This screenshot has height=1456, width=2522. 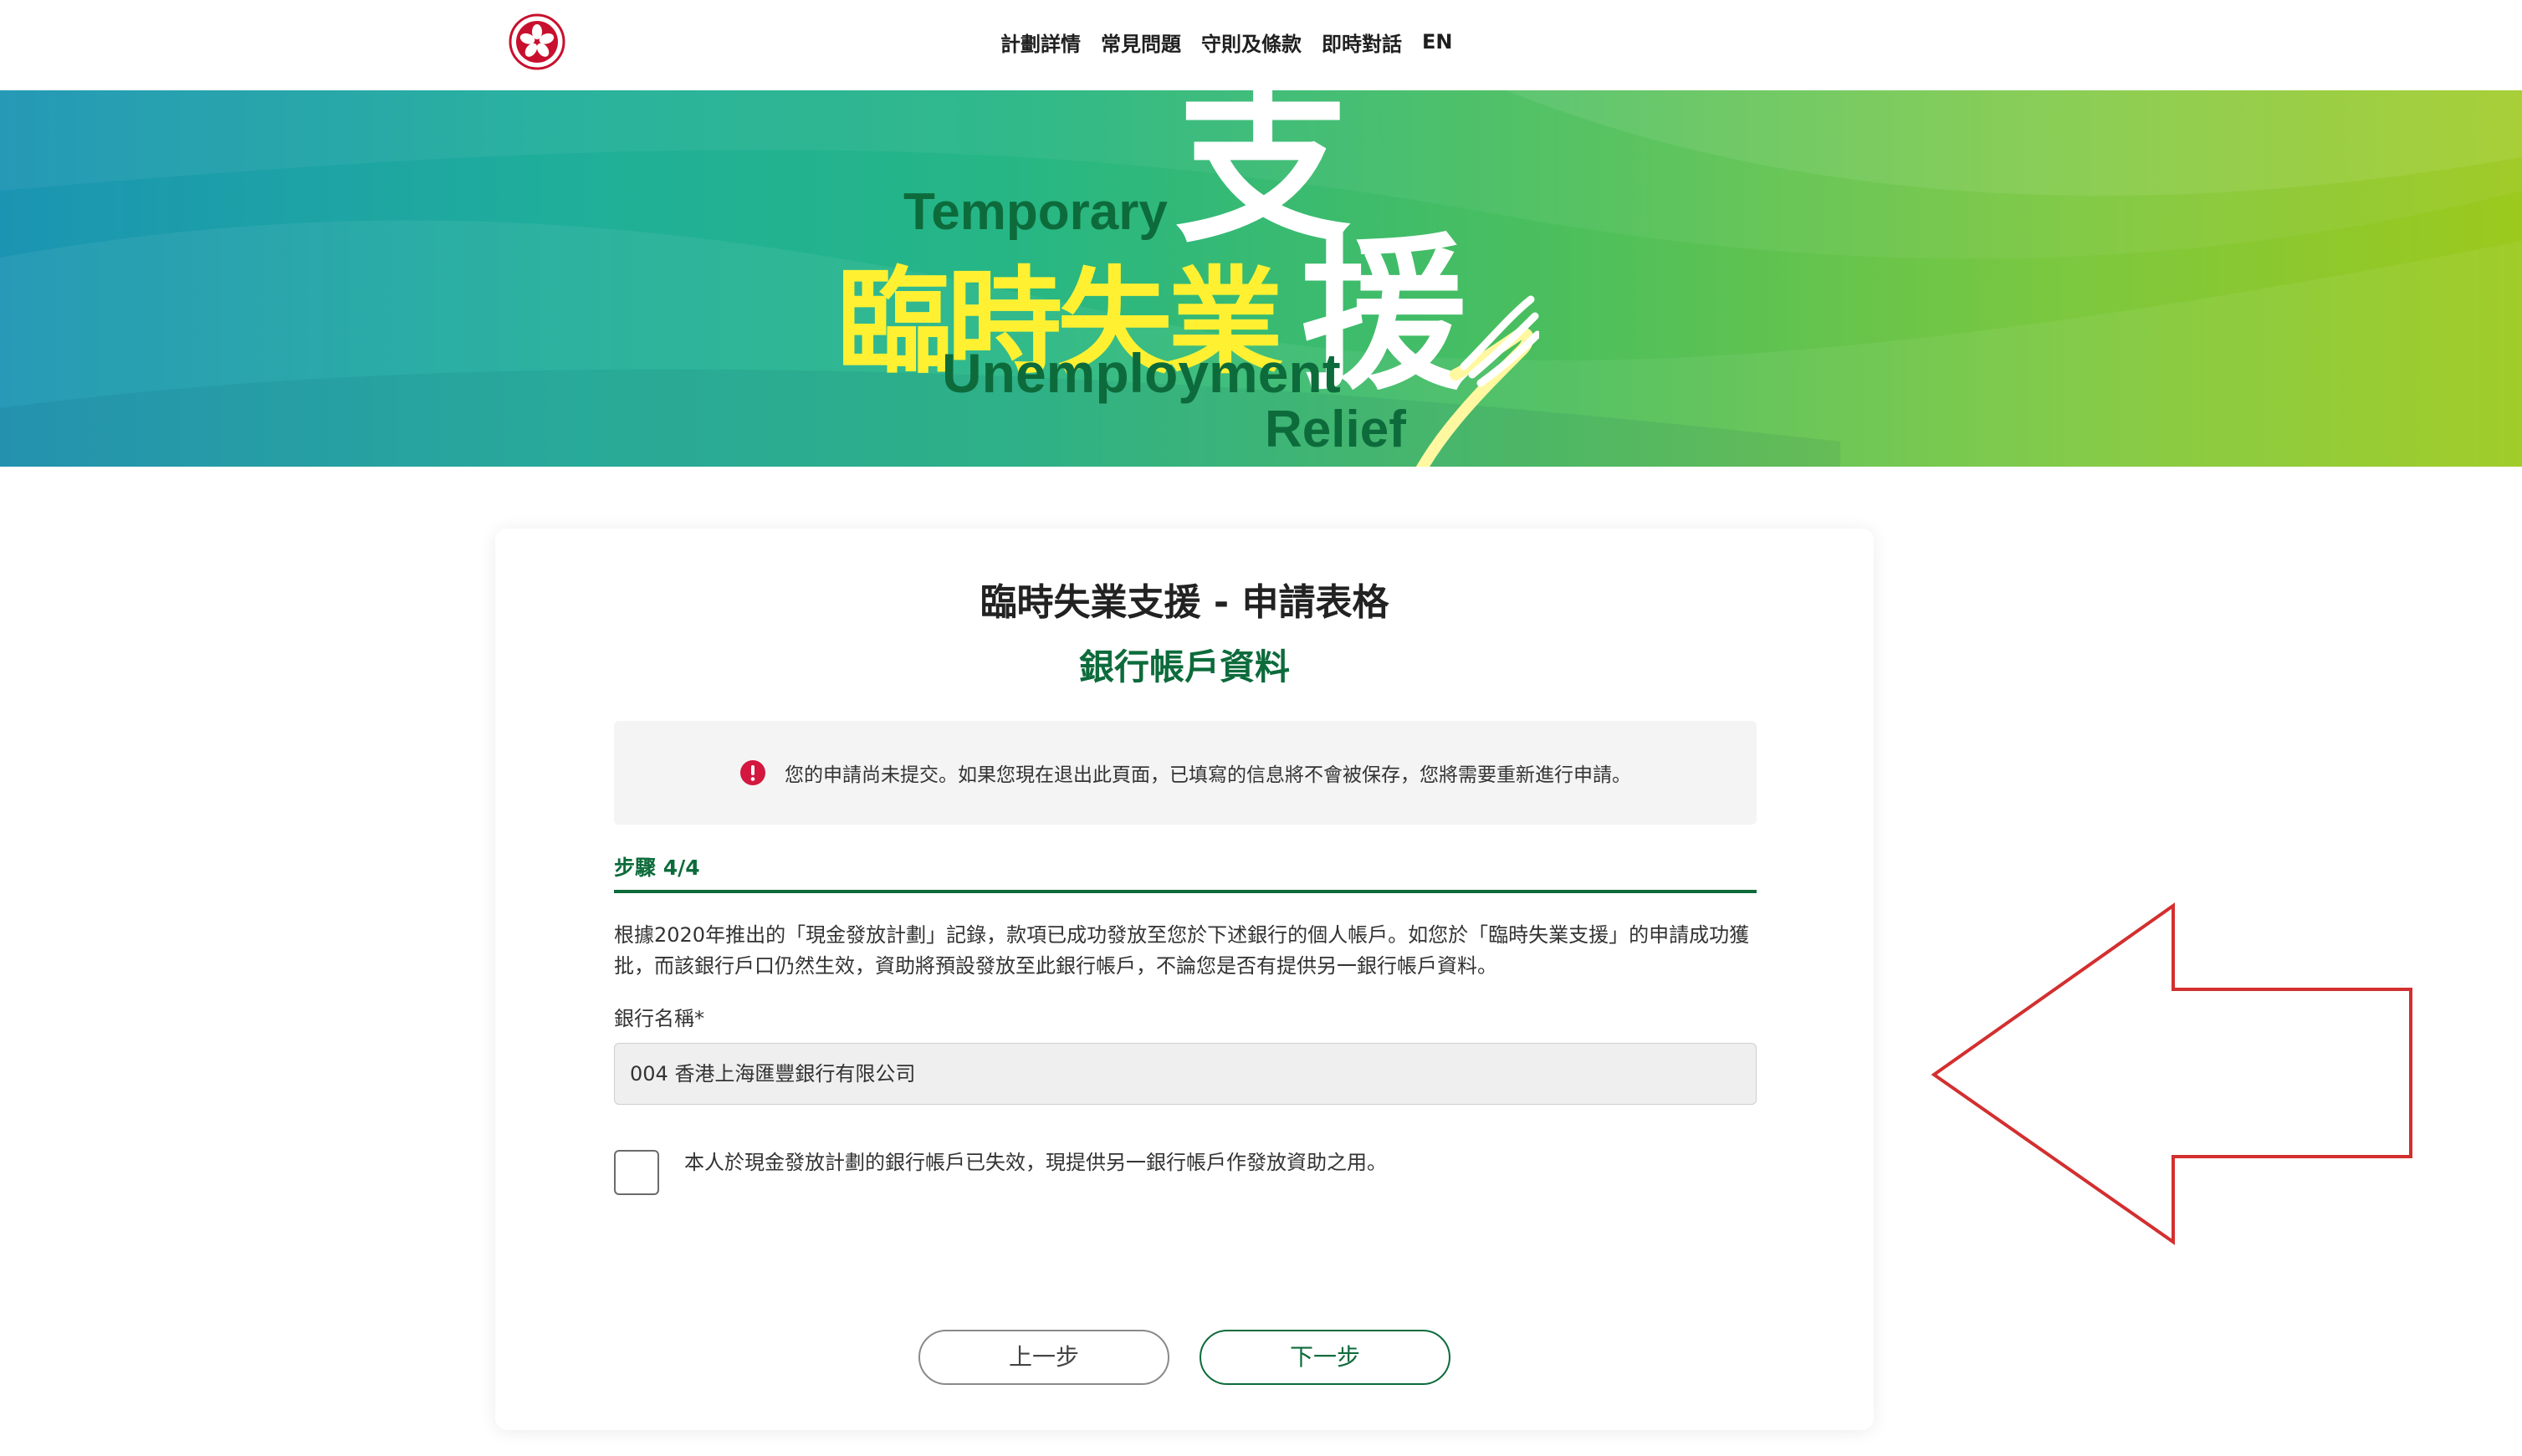 I want to click on nav-link-terms: 守則及條款, so click(x=1251, y=42).